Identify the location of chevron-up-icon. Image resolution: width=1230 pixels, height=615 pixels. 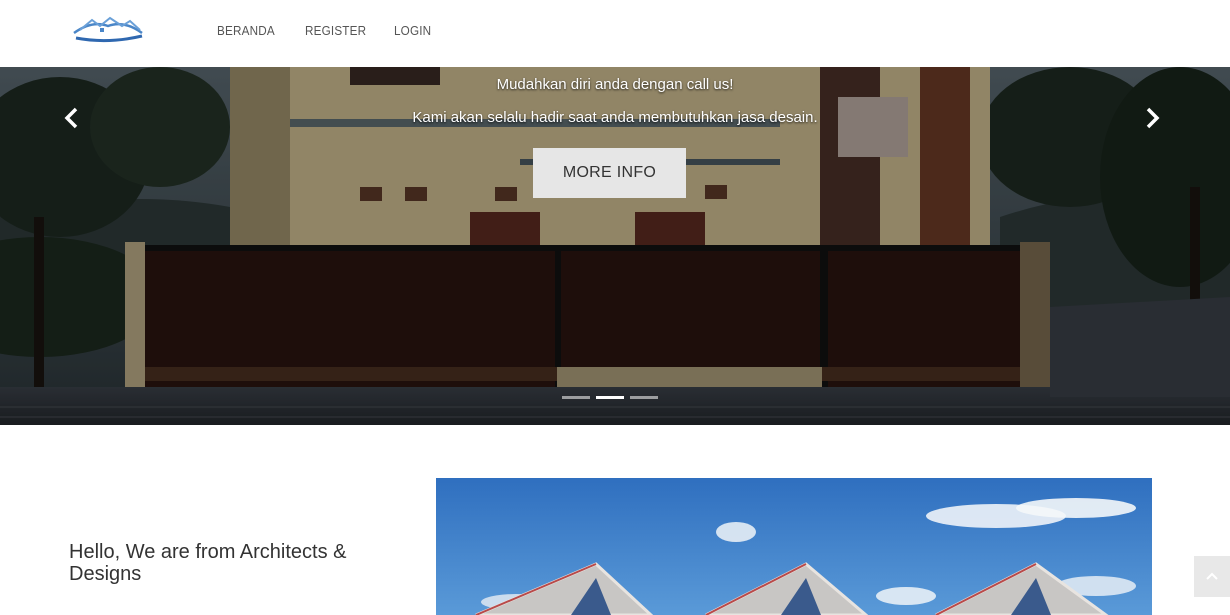
(1212, 576).